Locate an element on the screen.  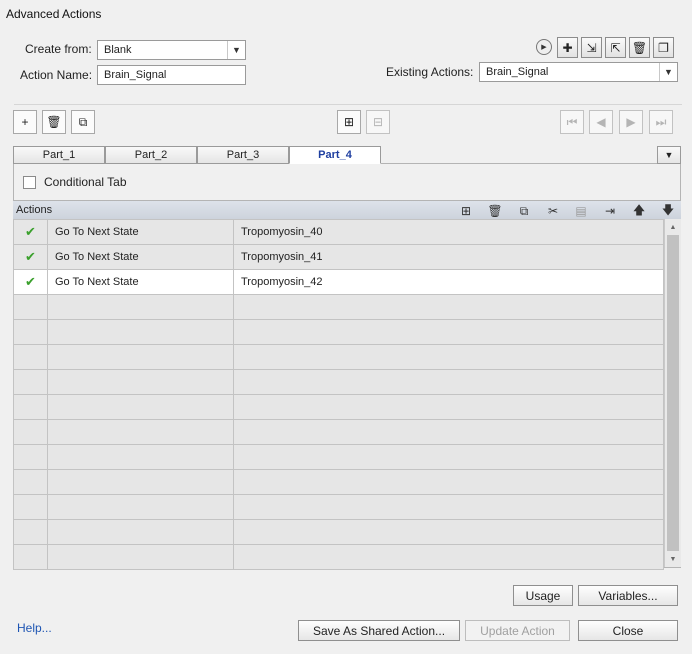
duplicate-action-button: ❐ is located at coordinates (663, 47).